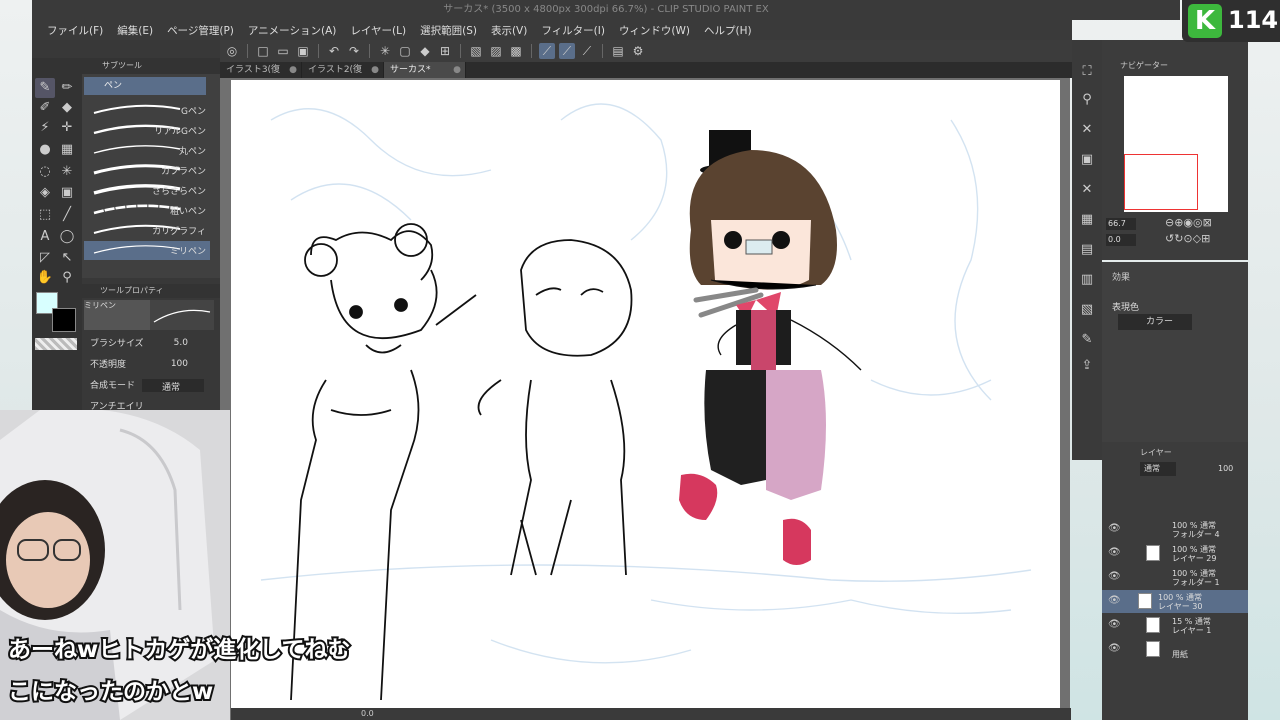  Describe the element at coordinates (56, 344) in the screenshot. I see `transparent-color-swatch` at that location.